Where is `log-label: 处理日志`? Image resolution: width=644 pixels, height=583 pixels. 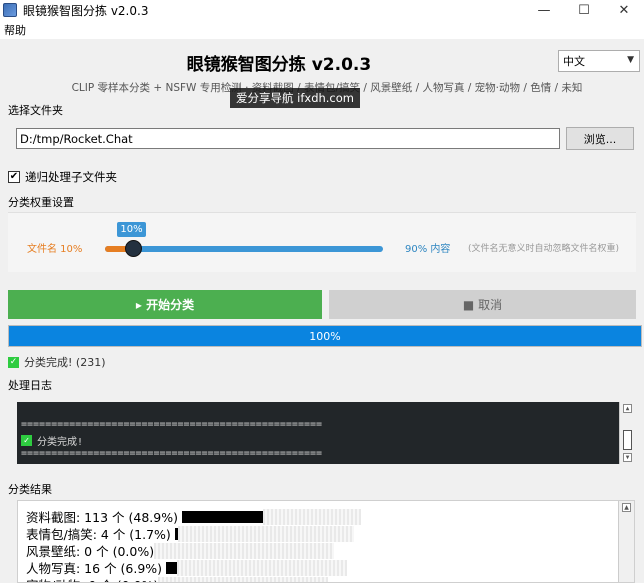 log-label: 处理日志 is located at coordinates (30, 385).